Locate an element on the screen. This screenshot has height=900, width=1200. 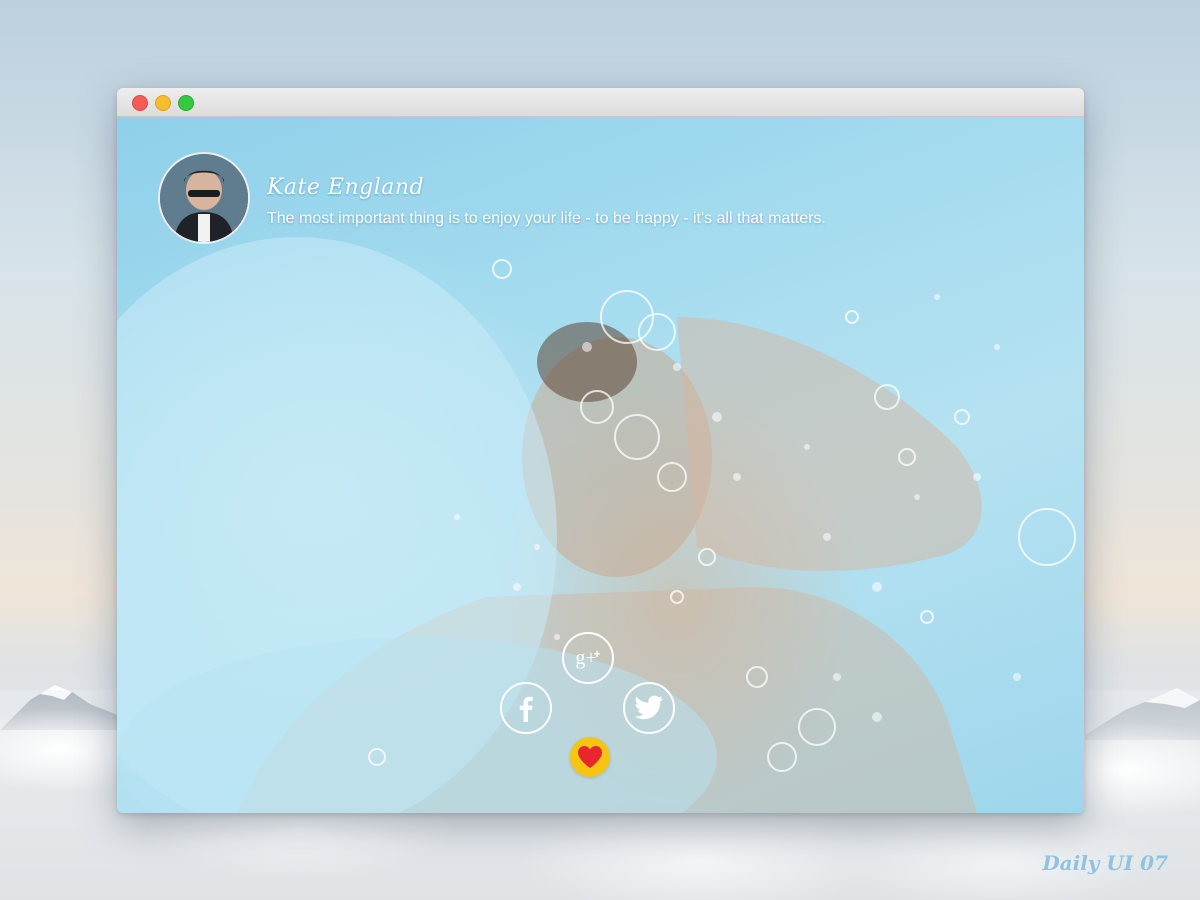
google-plus-icon: g+ + is located at coordinates (587, 658).